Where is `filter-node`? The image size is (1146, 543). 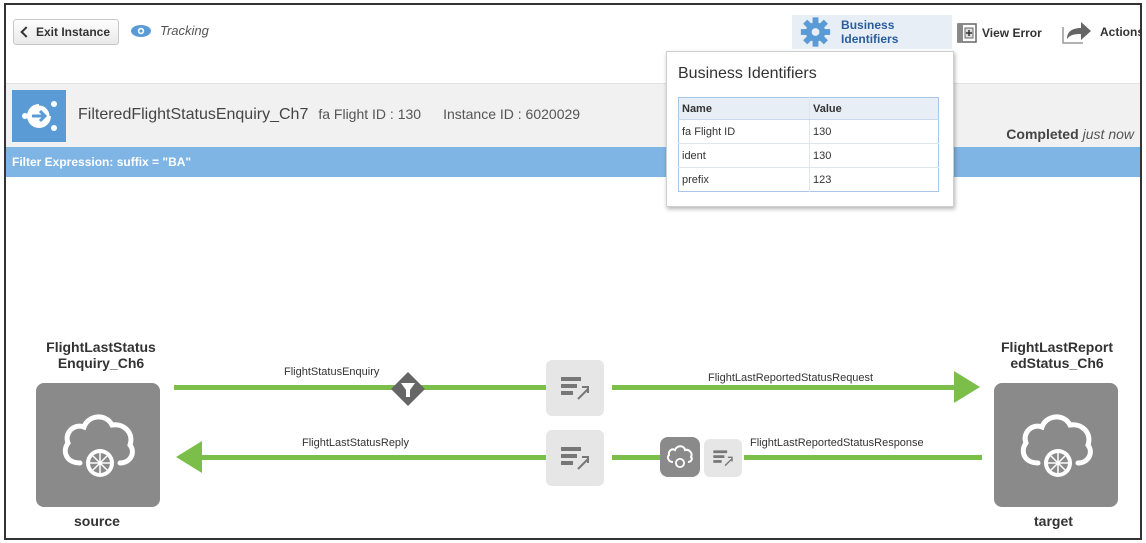 filter-node is located at coordinates (408, 391).